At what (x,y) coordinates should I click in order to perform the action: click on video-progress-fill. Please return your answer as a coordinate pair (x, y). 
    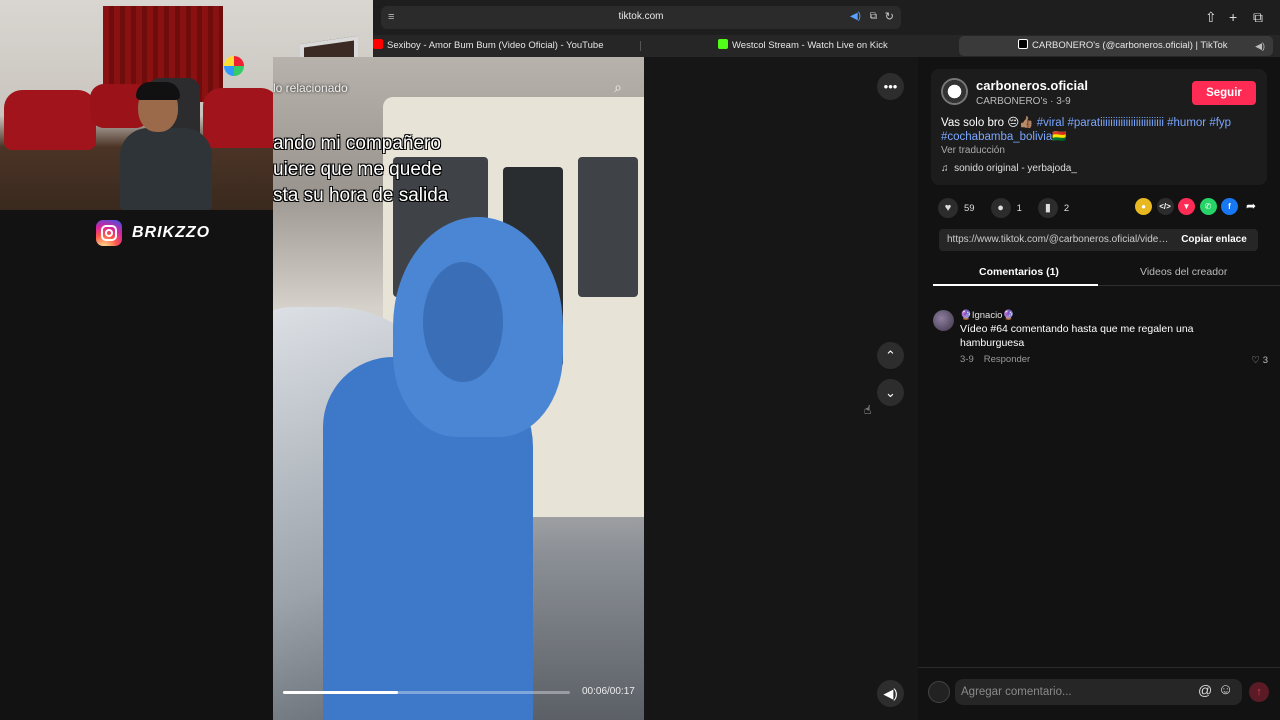
    Looking at the image, I should click on (340, 692).